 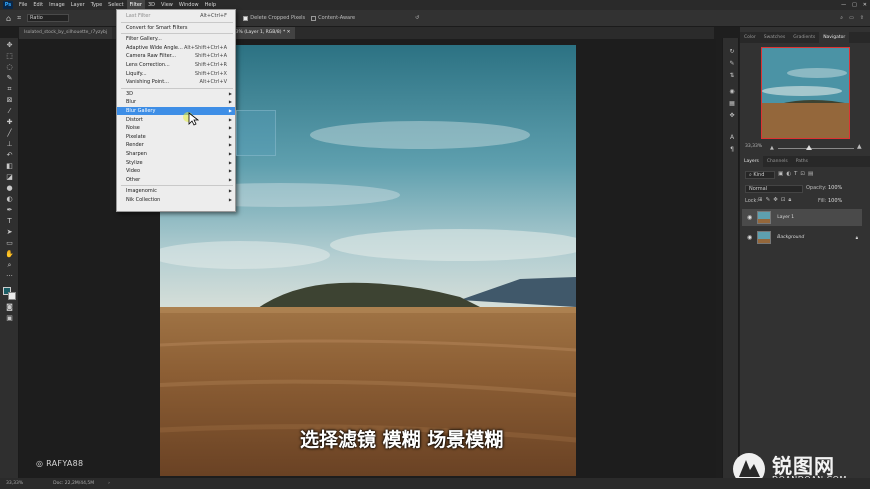 What do you see at coordinates (790, 237) in the screenshot?
I see `layer-name: Background` at bounding box center [790, 237].